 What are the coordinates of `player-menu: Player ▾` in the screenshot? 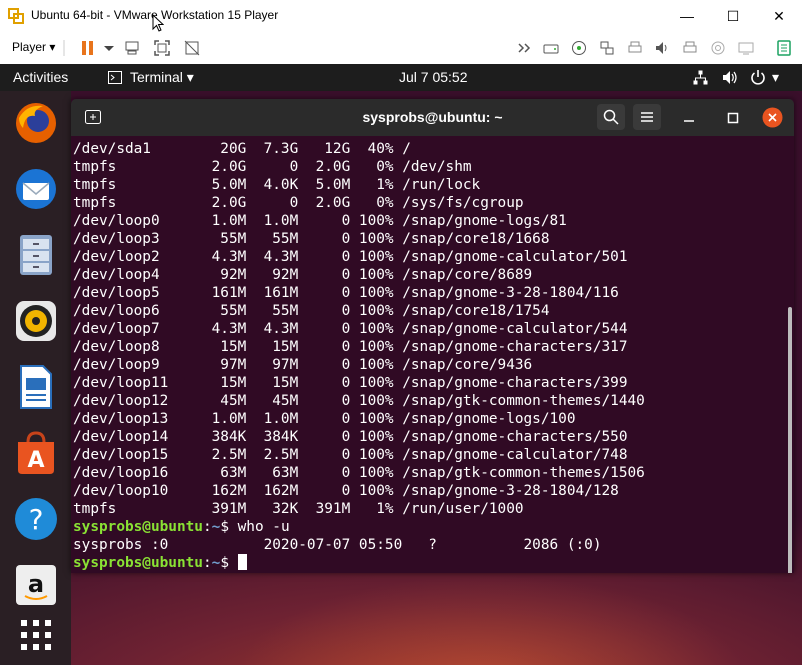 It's located at (33, 47).